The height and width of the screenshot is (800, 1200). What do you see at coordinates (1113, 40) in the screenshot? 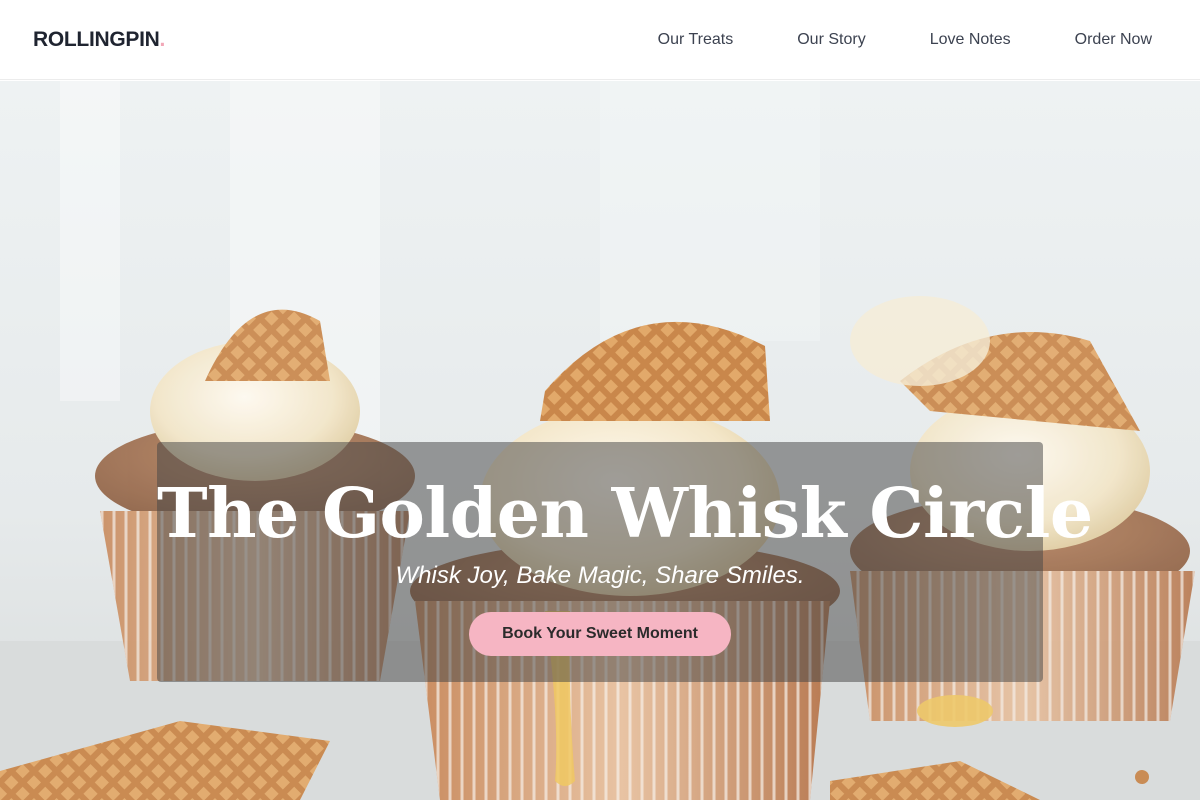
I see `nav-item-order-now: Order Now` at bounding box center [1113, 40].